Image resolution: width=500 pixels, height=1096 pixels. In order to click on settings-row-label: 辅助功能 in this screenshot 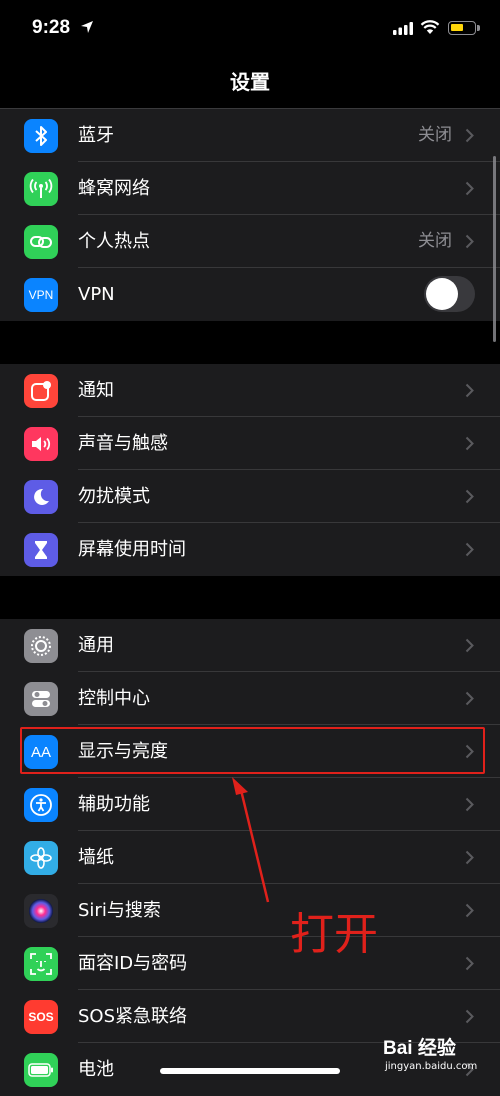, I will do `click(114, 804)`.